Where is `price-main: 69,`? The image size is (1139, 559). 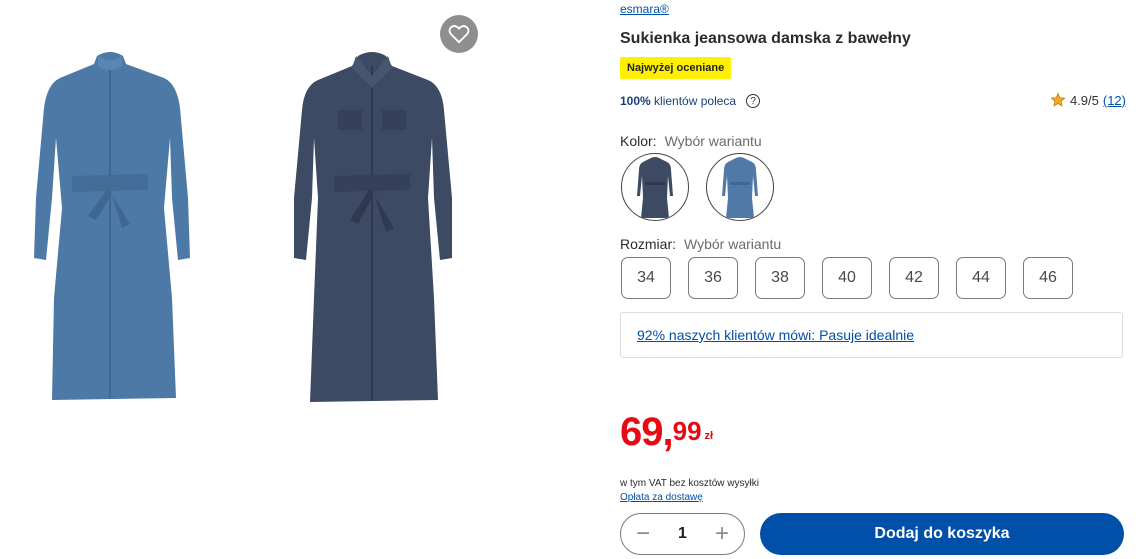 price-main: 69, is located at coordinates (647, 432).